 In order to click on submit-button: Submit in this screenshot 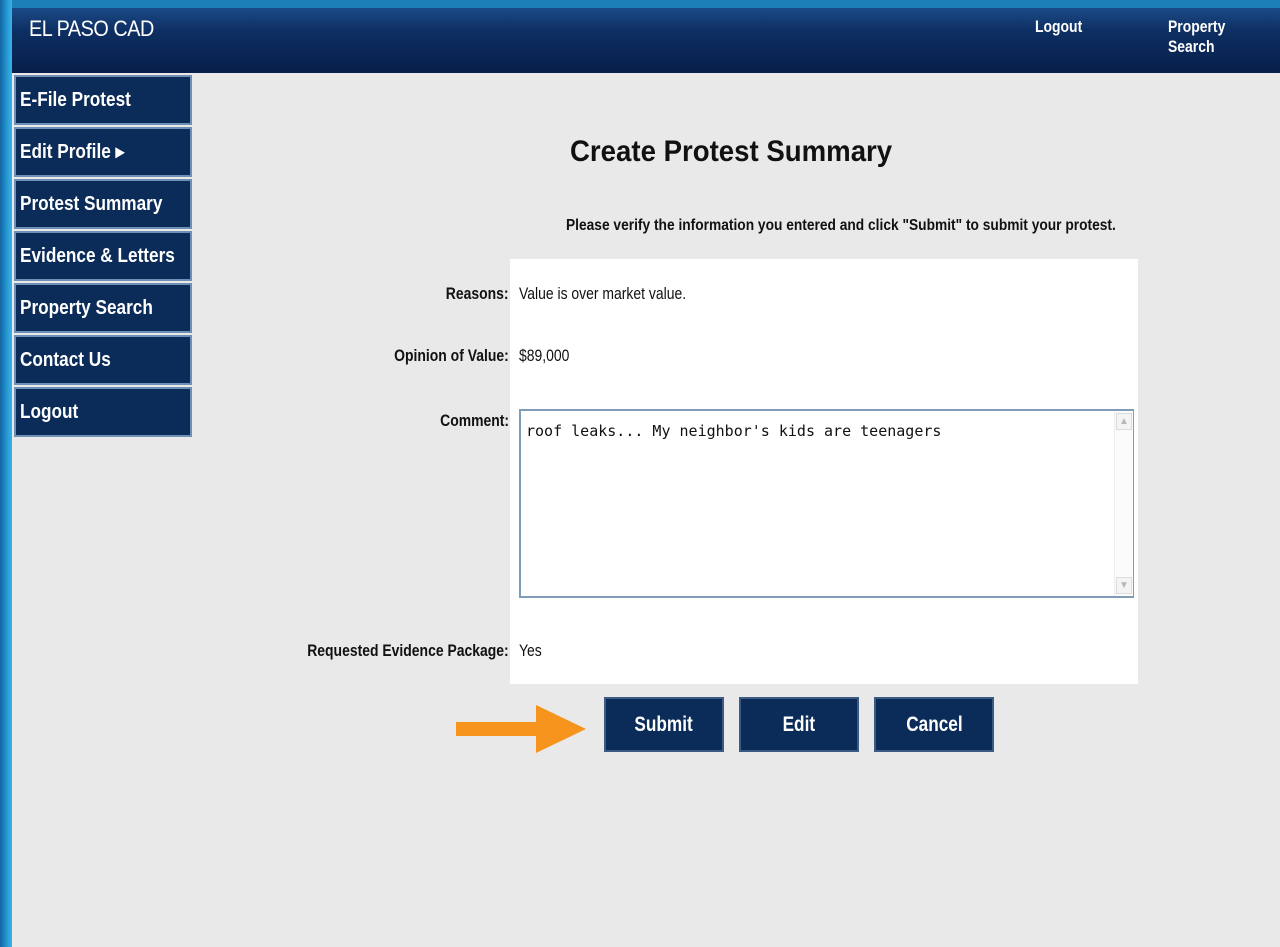, I will do `click(664, 724)`.